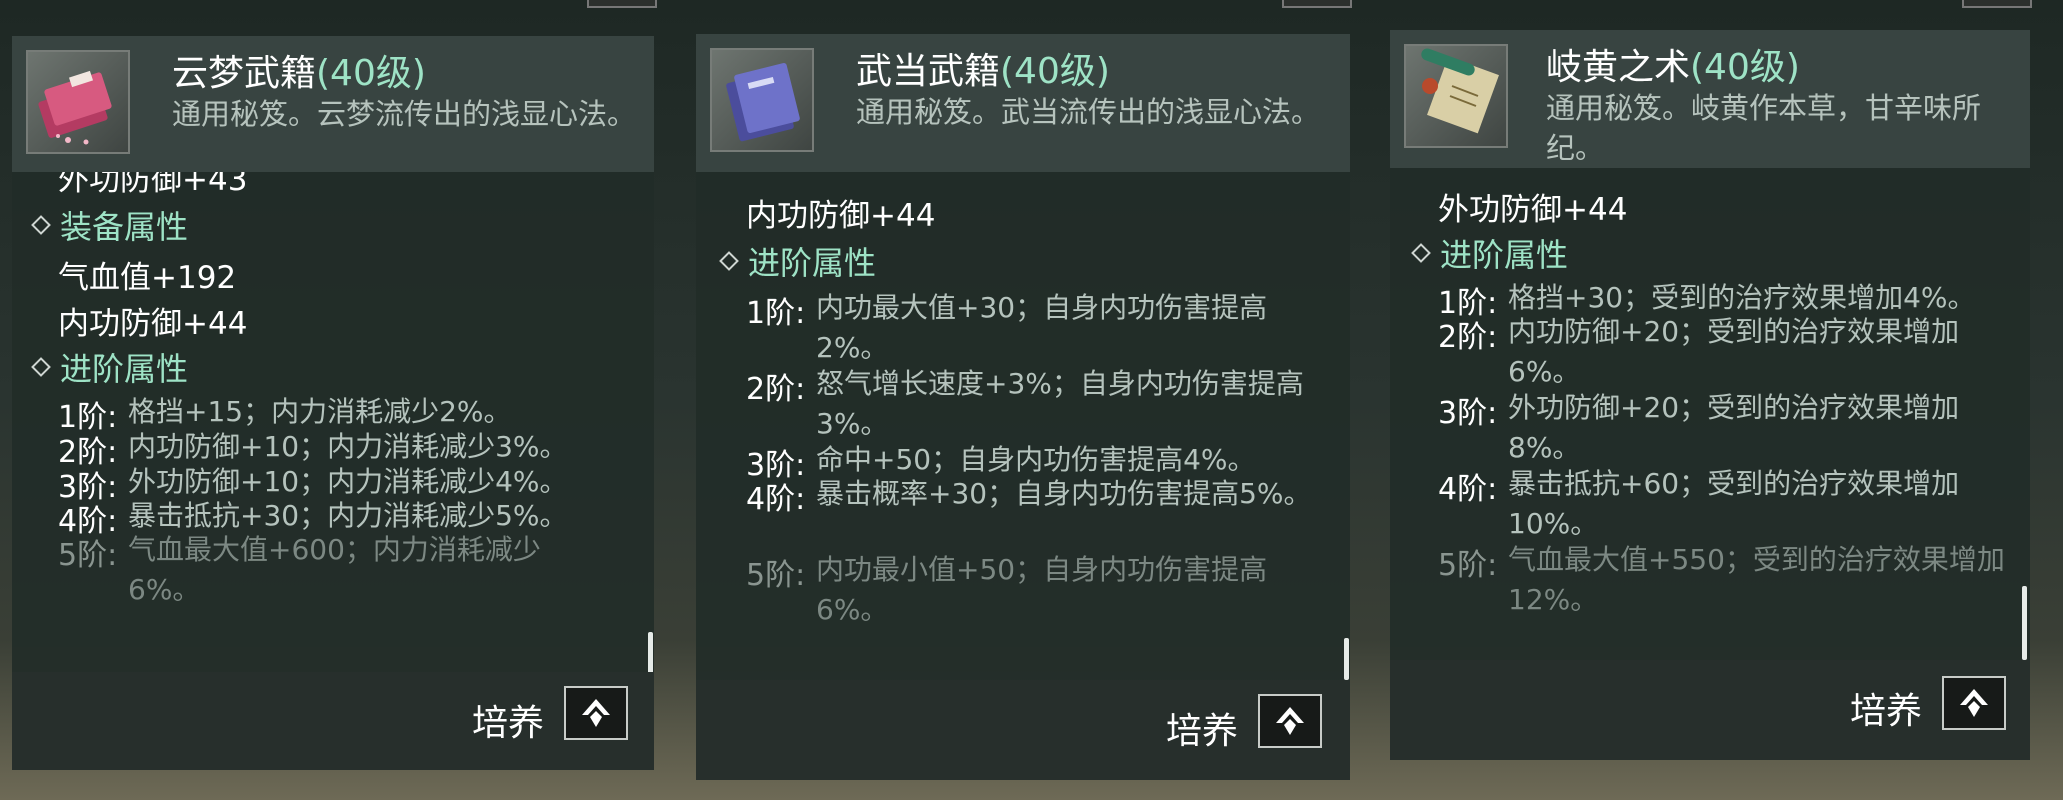 This screenshot has height=800, width=2063. Describe the element at coordinates (404, 114) in the screenshot. I see `item-description: 通用秘笈。云梦流传出的浅显心法。` at that location.